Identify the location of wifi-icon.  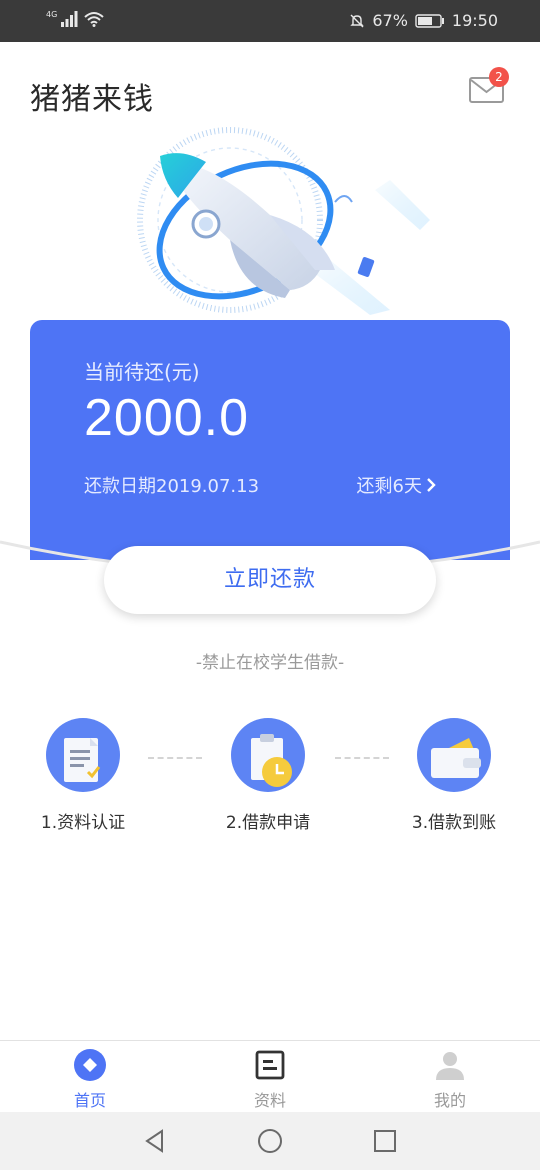
(94, 19).